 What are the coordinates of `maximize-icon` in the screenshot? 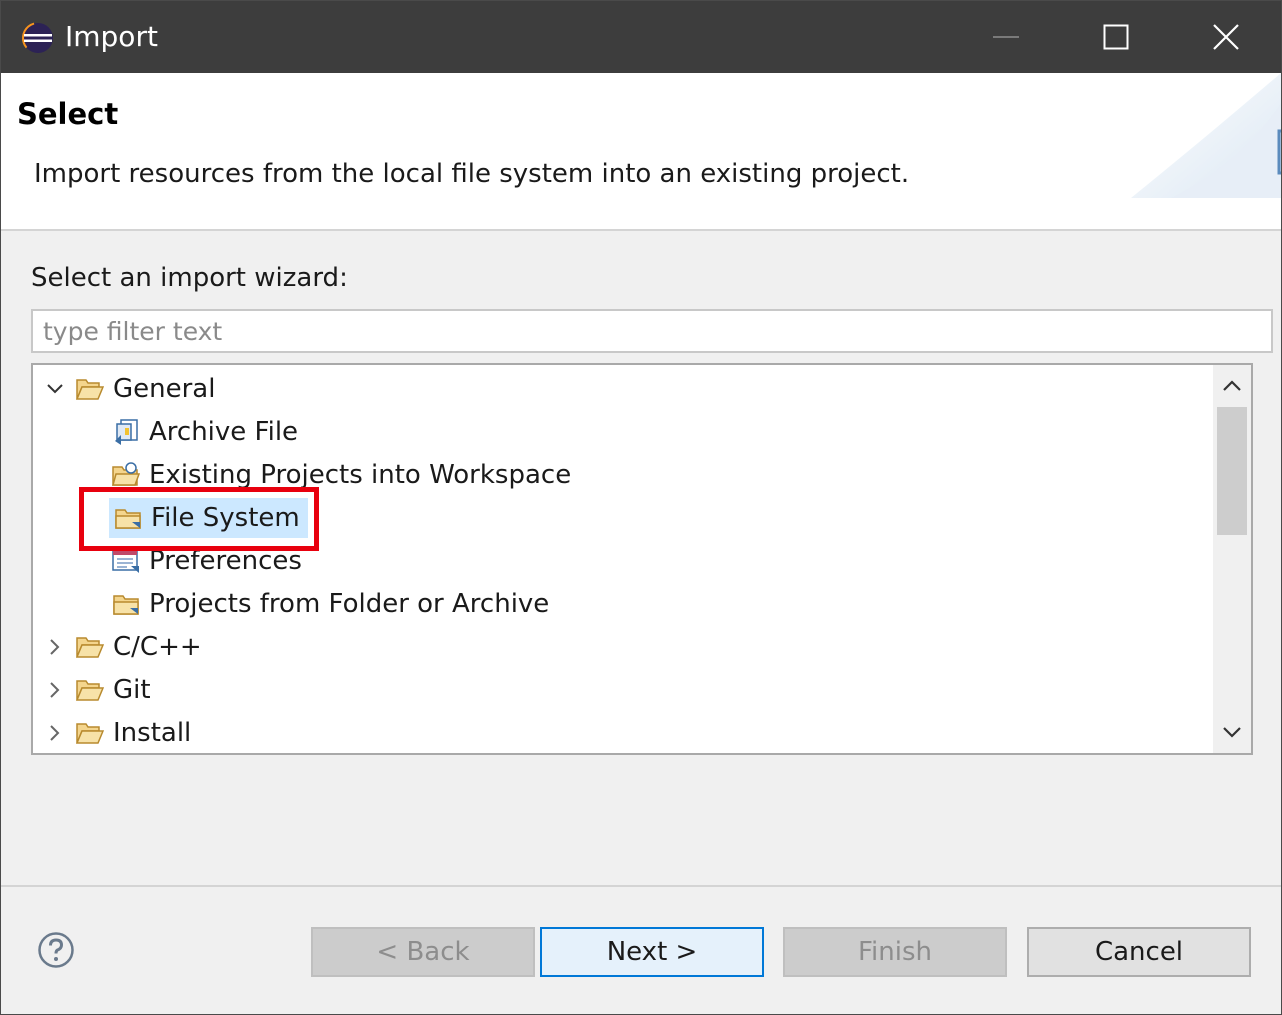 It's located at (1116, 37).